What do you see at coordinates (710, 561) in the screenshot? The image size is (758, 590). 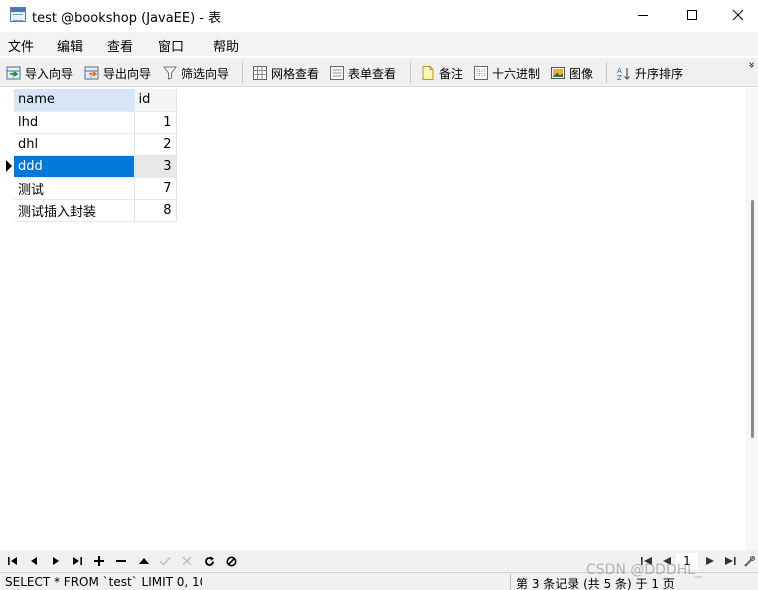 I see `next-page-button` at bounding box center [710, 561].